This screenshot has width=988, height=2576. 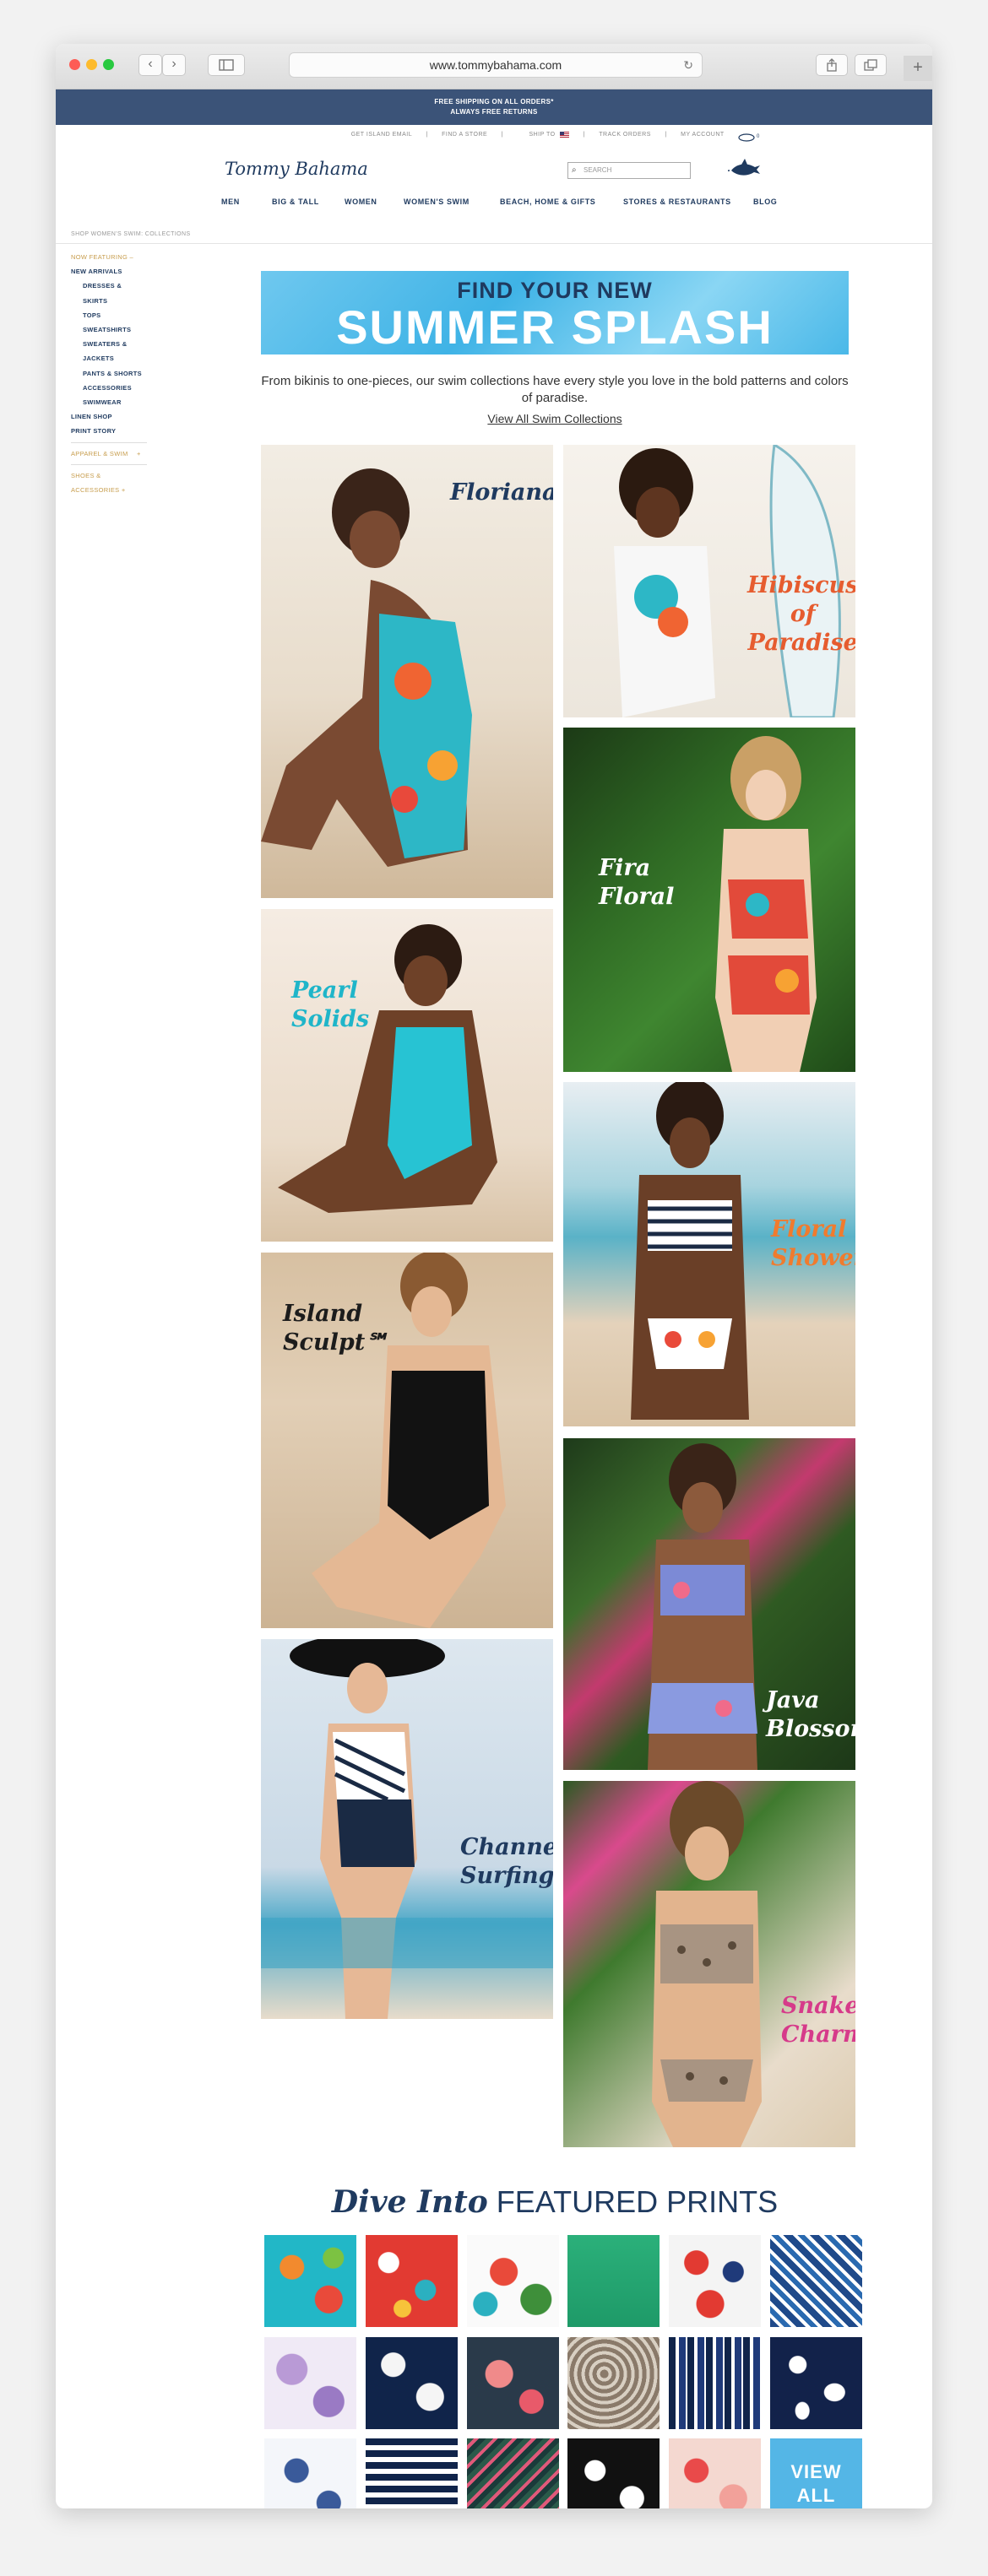 I want to click on sidebar-item-pants-shorts: PANTS & SHORTS, so click(x=109, y=373).